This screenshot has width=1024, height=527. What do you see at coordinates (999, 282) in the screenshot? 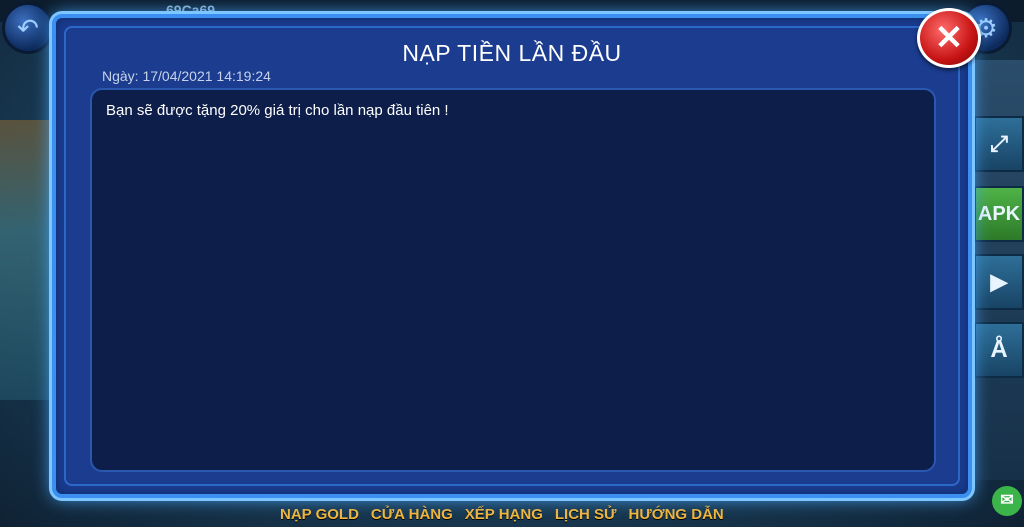
I see `google-play-icon: ▶` at bounding box center [999, 282].